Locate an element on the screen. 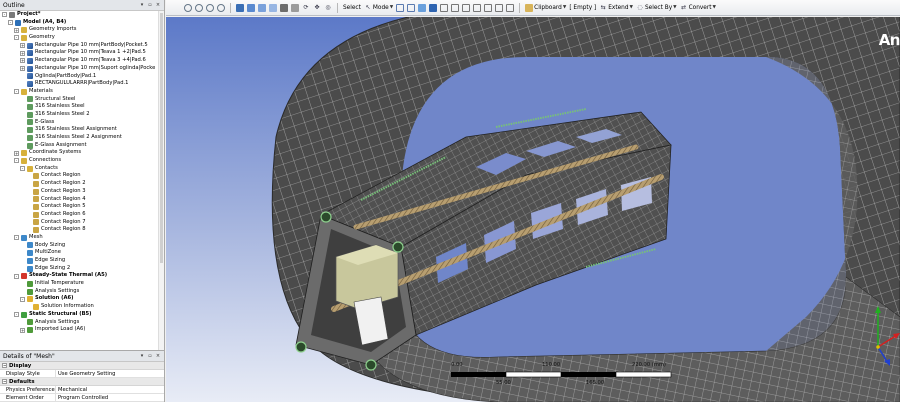  tree-node: E-Glass is located at coordinates (82, 123).